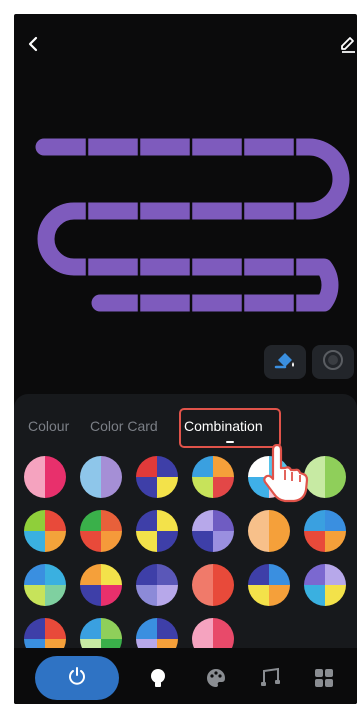  I want to click on power-button, so click(77, 678).